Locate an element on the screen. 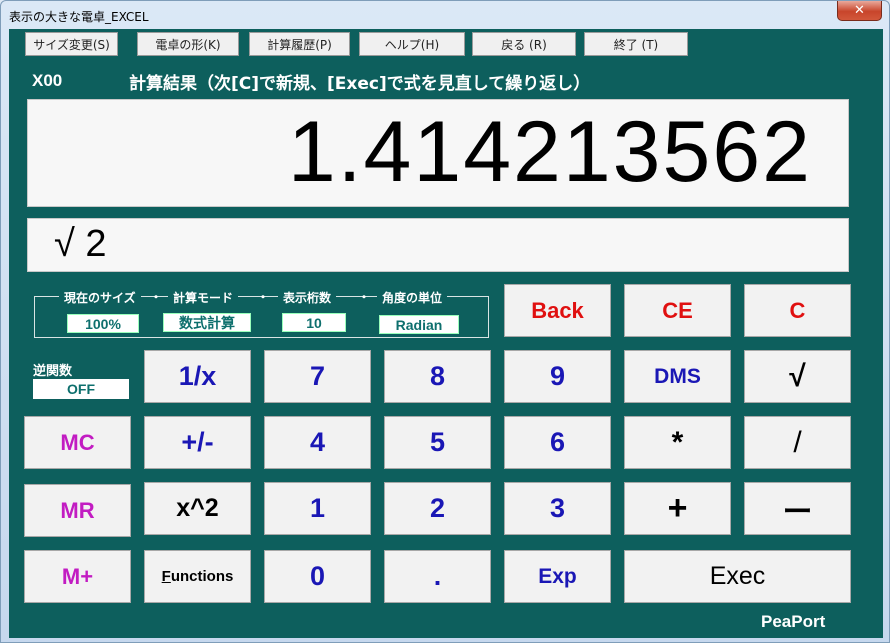 Image resolution: width=890 pixels, height=643 pixels. digit-9-key: 9 is located at coordinates (557, 376).